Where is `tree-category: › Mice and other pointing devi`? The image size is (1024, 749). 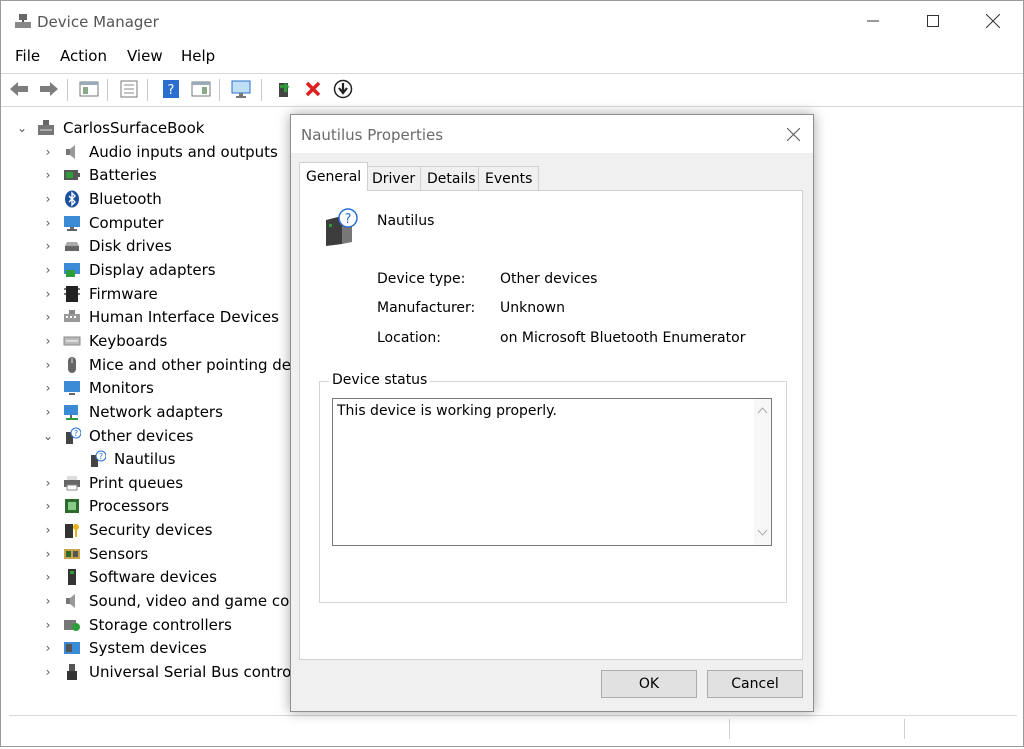 tree-category: › Mice and other pointing devi is located at coordinates (166, 365).